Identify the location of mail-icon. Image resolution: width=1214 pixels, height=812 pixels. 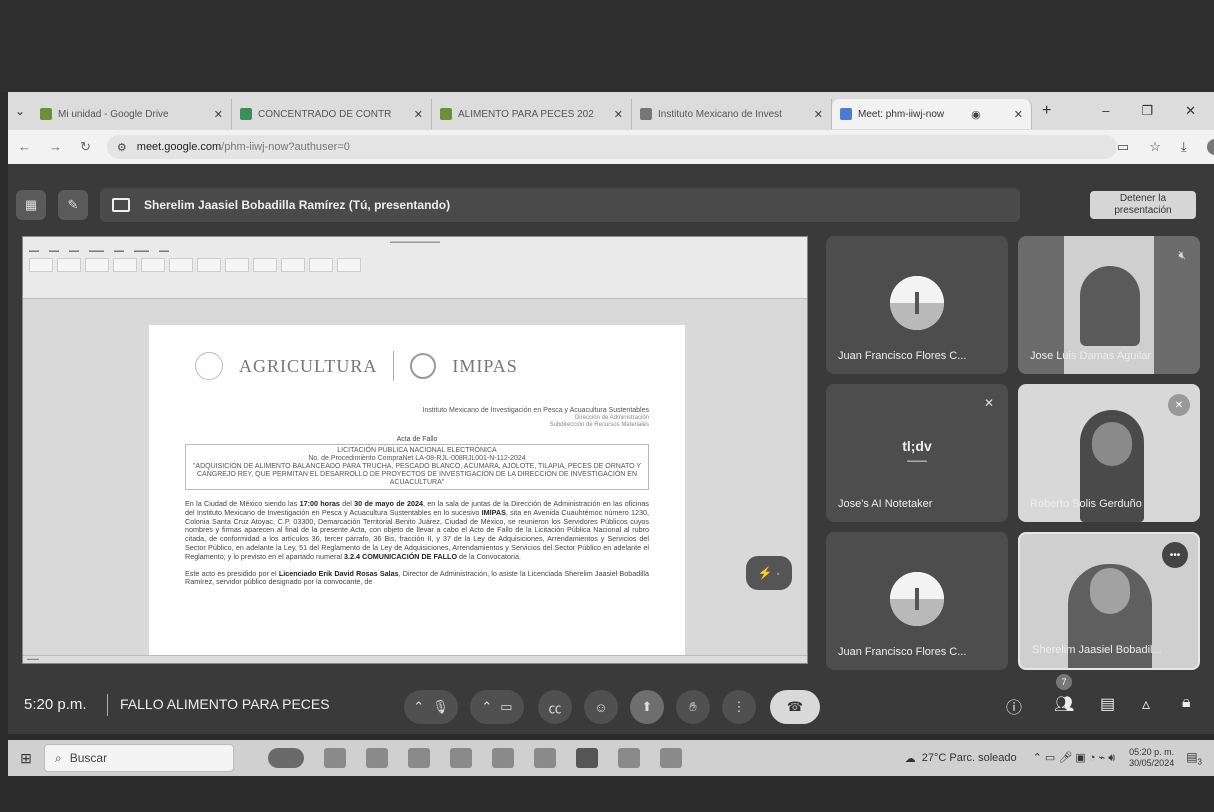
(545, 758).